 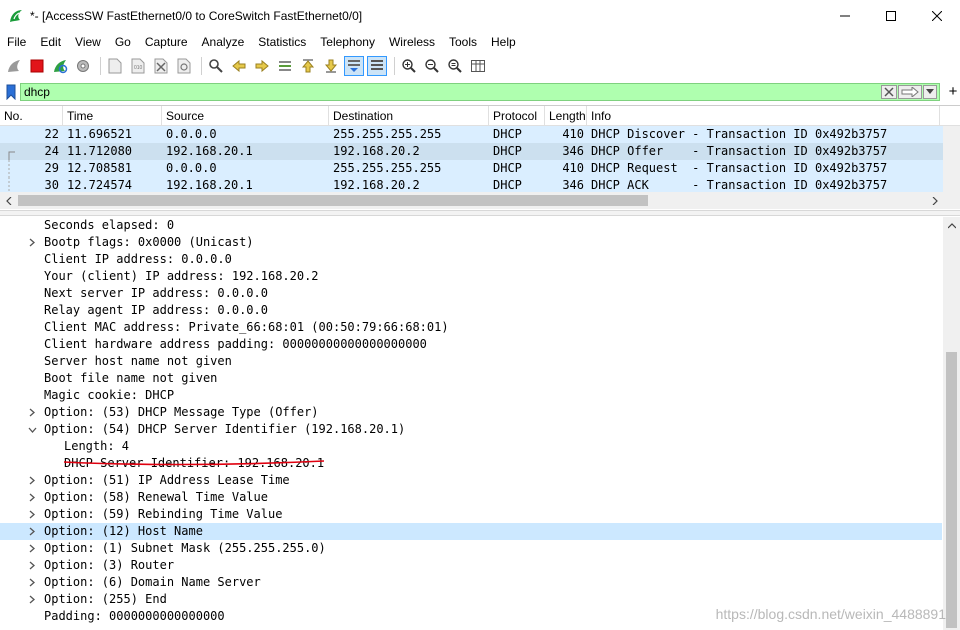 What do you see at coordinates (463, 42) in the screenshot?
I see `menu-tools: Tools` at bounding box center [463, 42].